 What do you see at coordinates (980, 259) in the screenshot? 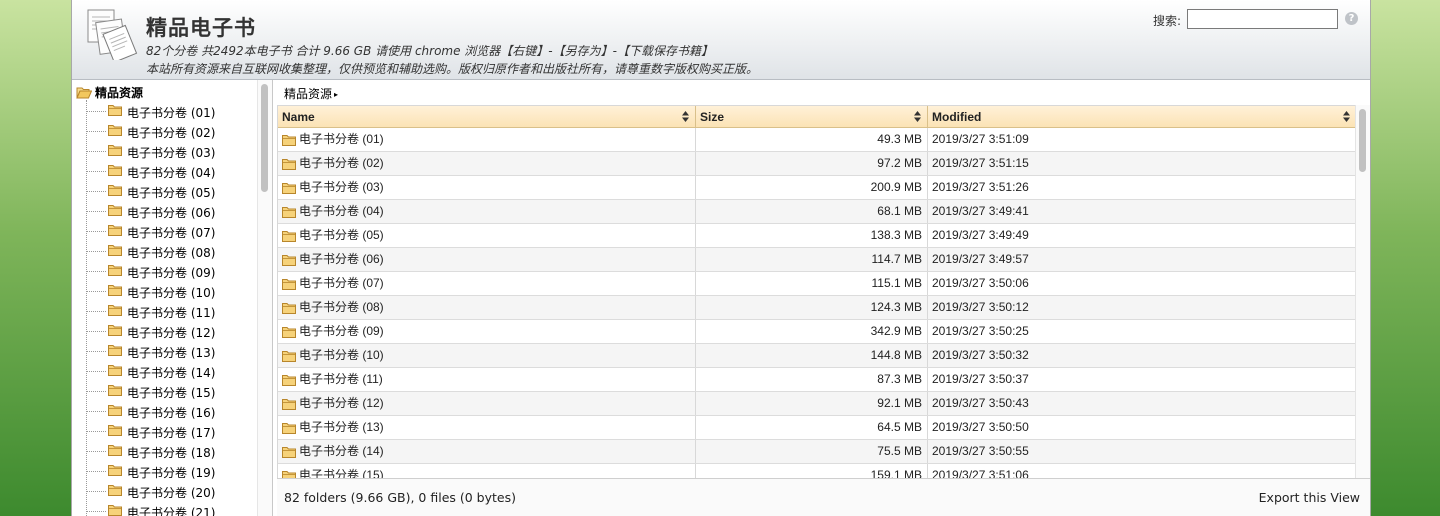
I see `cell-modified: 2019/3/27 3:49:57` at bounding box center [980, 259].